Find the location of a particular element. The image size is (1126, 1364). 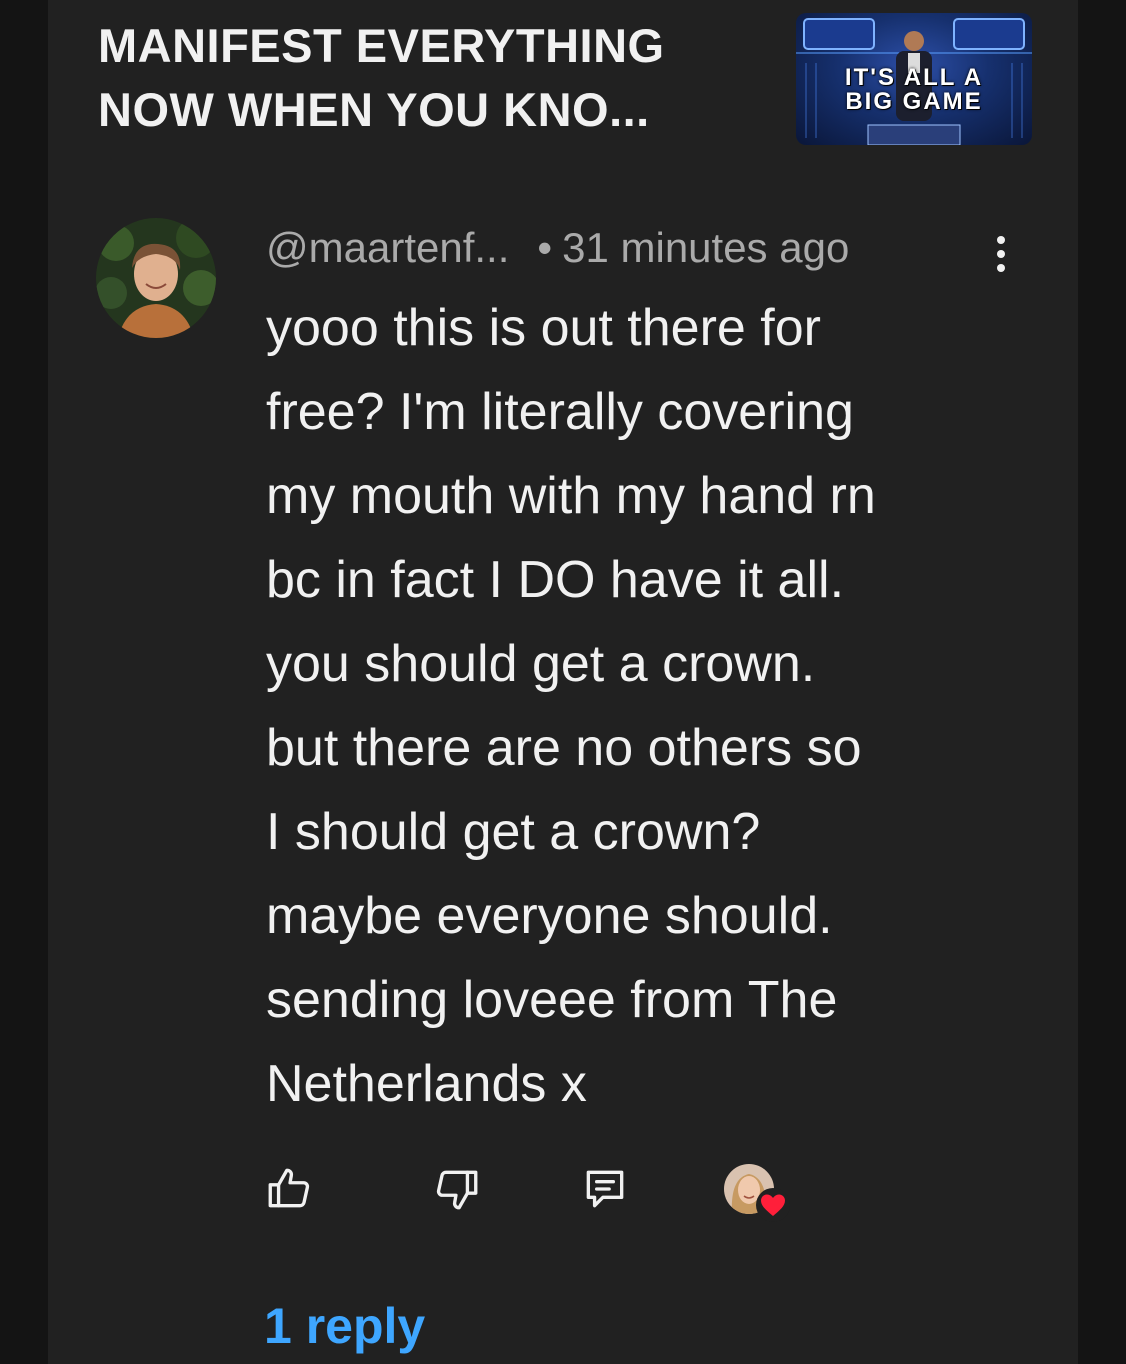

heart-badge is located at coordinates (773, 1205).